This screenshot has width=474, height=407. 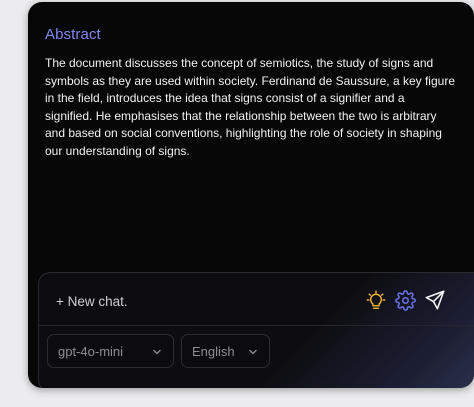 What do you see at coordinates (405, 300) in the screenshot?
I see `gear-icon` at bounding box center [405, 300].